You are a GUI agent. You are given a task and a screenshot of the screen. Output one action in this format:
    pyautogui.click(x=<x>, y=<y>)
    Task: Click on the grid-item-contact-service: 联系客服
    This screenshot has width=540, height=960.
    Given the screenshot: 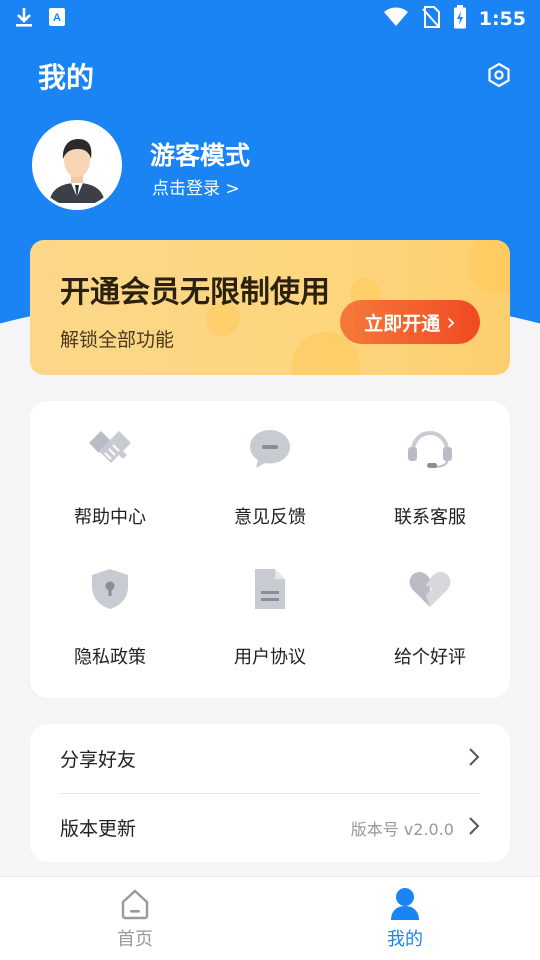 What is the action you would take?
    pyautogui.click(x=430, y=466)
    